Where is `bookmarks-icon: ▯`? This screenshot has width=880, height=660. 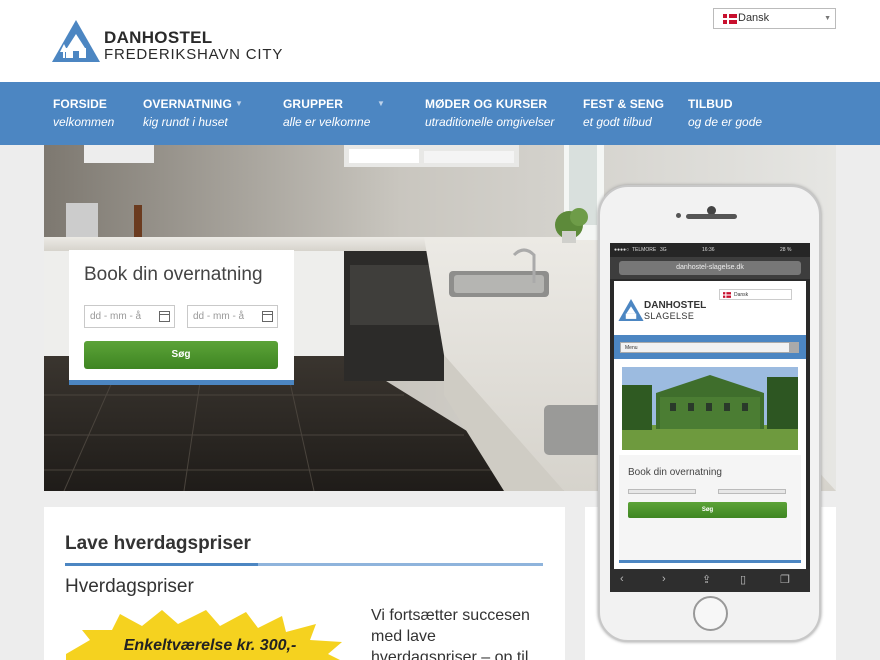
bookmarks-icon: ▯ is located at coordinates (743, 579).